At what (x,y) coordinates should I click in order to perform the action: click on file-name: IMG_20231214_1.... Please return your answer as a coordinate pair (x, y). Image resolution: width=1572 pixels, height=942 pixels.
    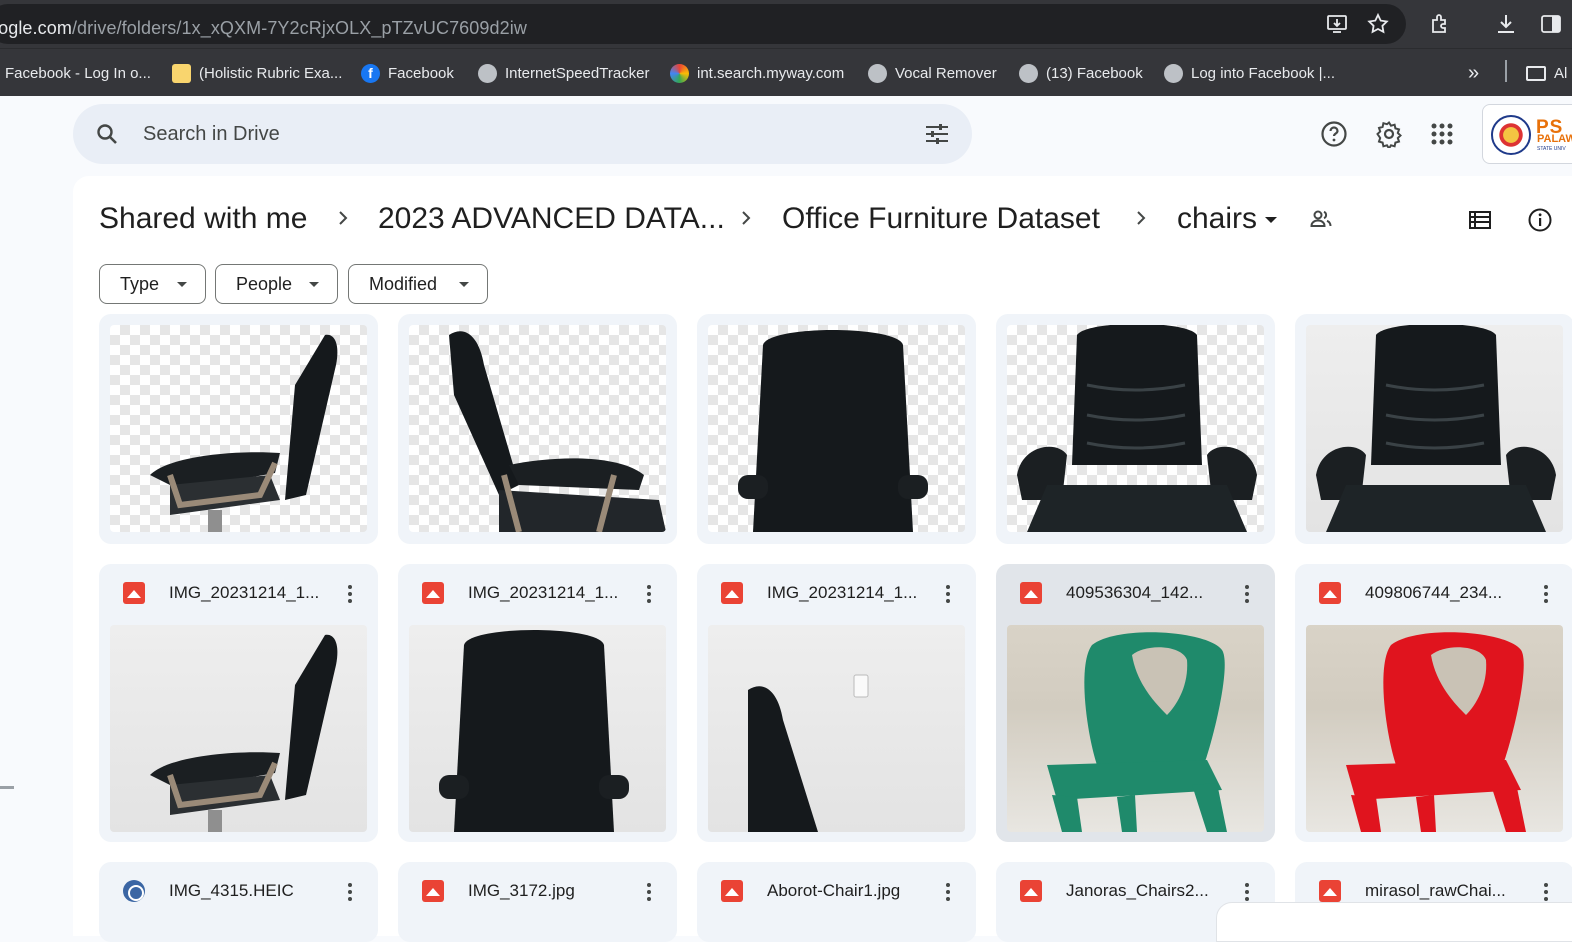
    Looking at the image, I should click on (543, 592).